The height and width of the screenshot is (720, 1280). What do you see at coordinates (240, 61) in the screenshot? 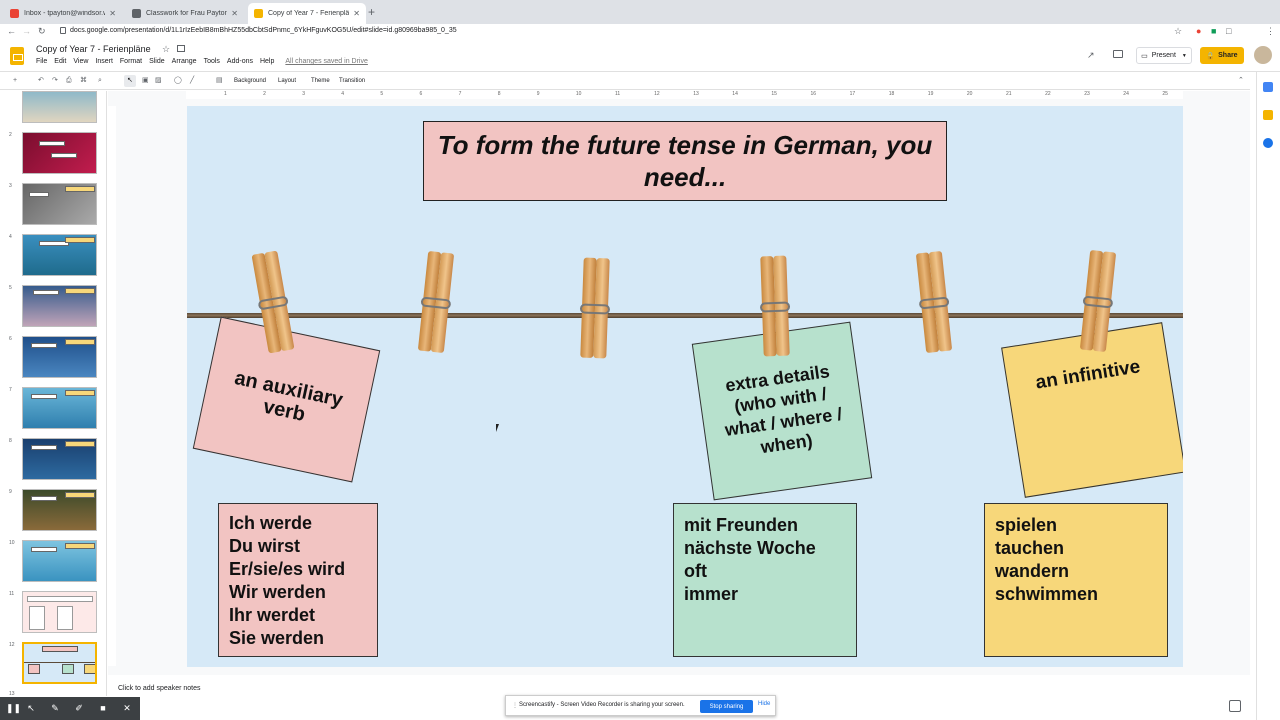
I see `menu-addons: Add-ons` at bounding box center [240, 61].